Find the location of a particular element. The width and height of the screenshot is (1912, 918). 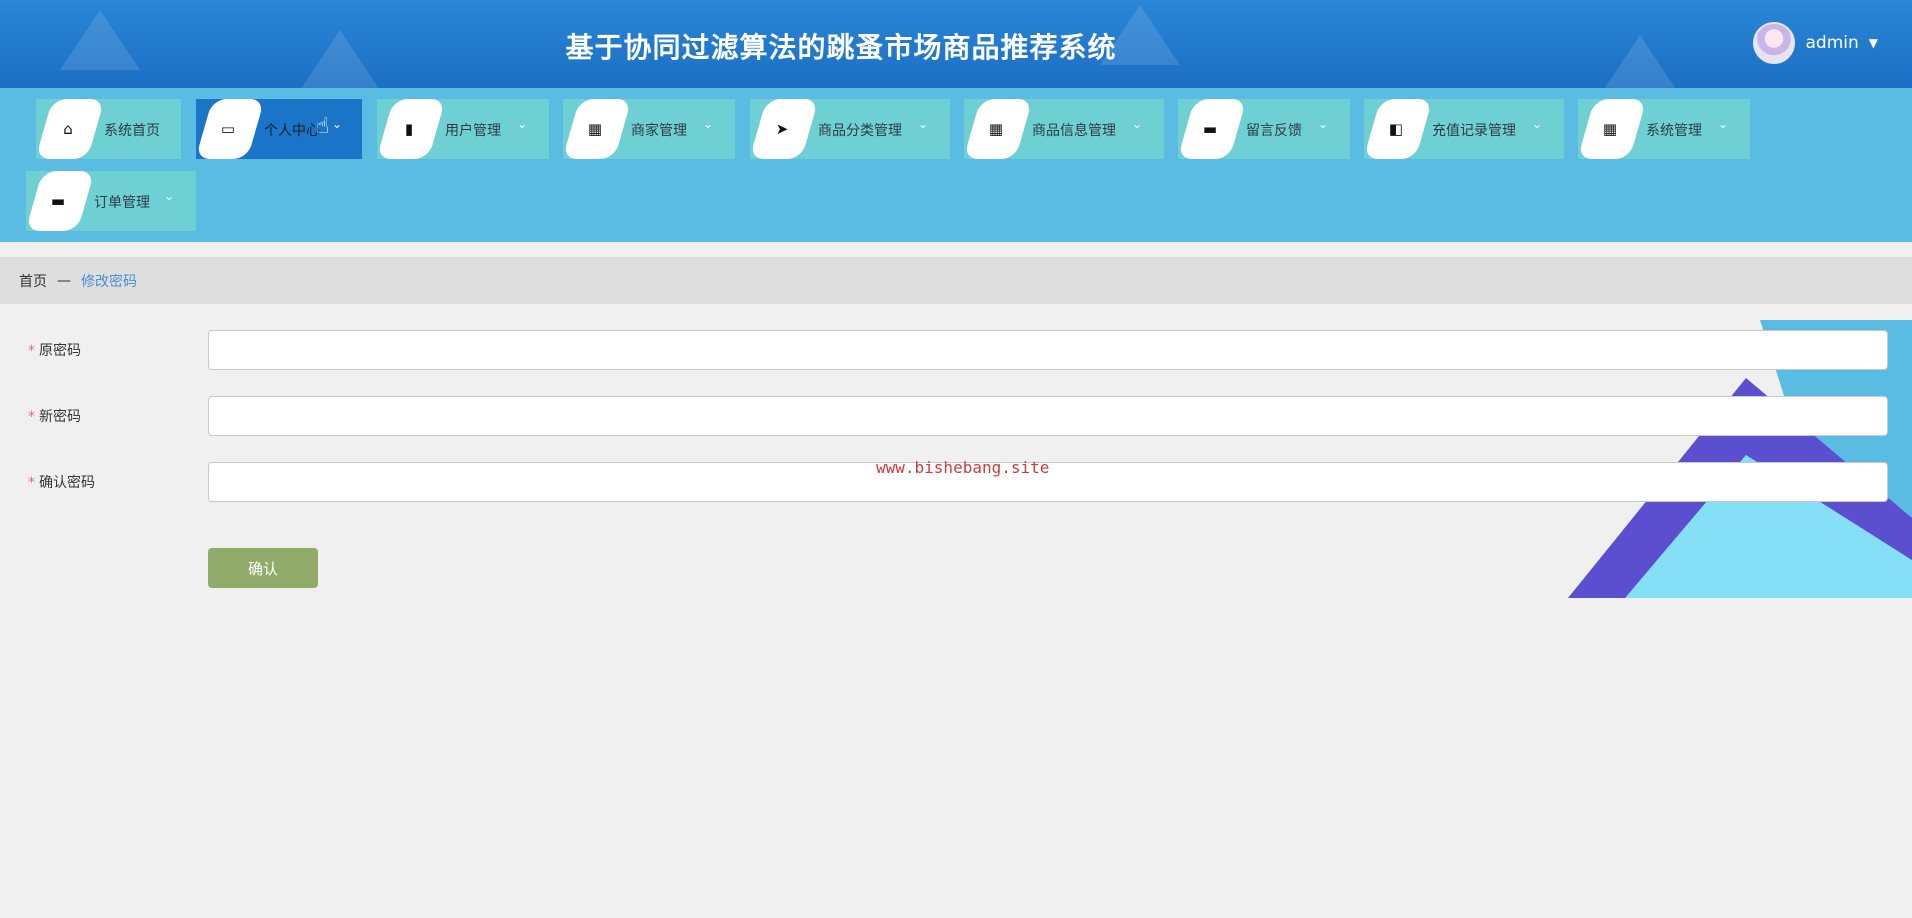

field-label-text: 原密码 is located at coordinates (60, 351).